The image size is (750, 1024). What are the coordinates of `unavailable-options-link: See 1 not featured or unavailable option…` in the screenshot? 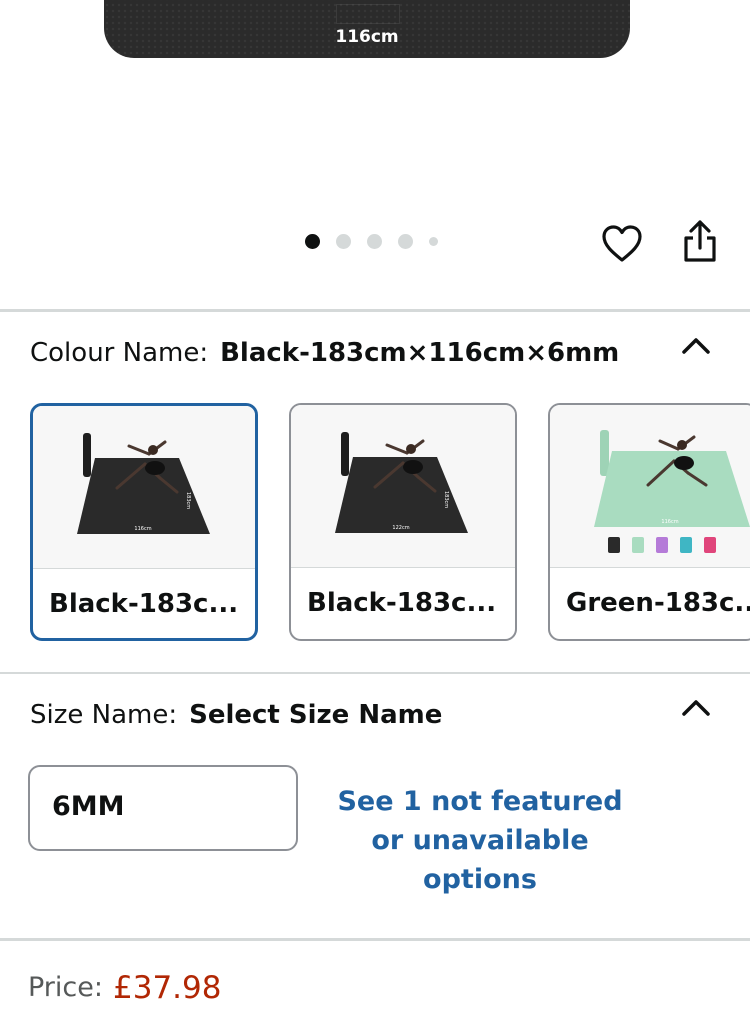 It's located at (480, 840).